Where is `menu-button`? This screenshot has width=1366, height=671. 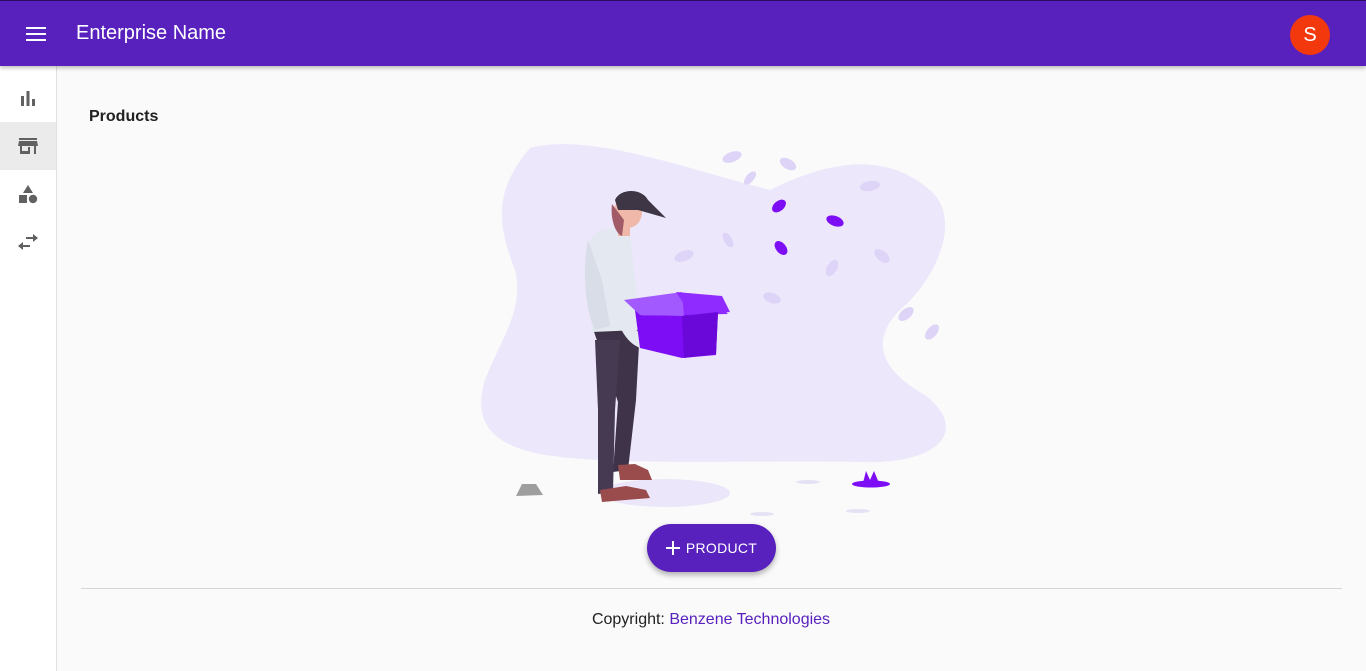 menu-button is located at coordinates (36, 34).